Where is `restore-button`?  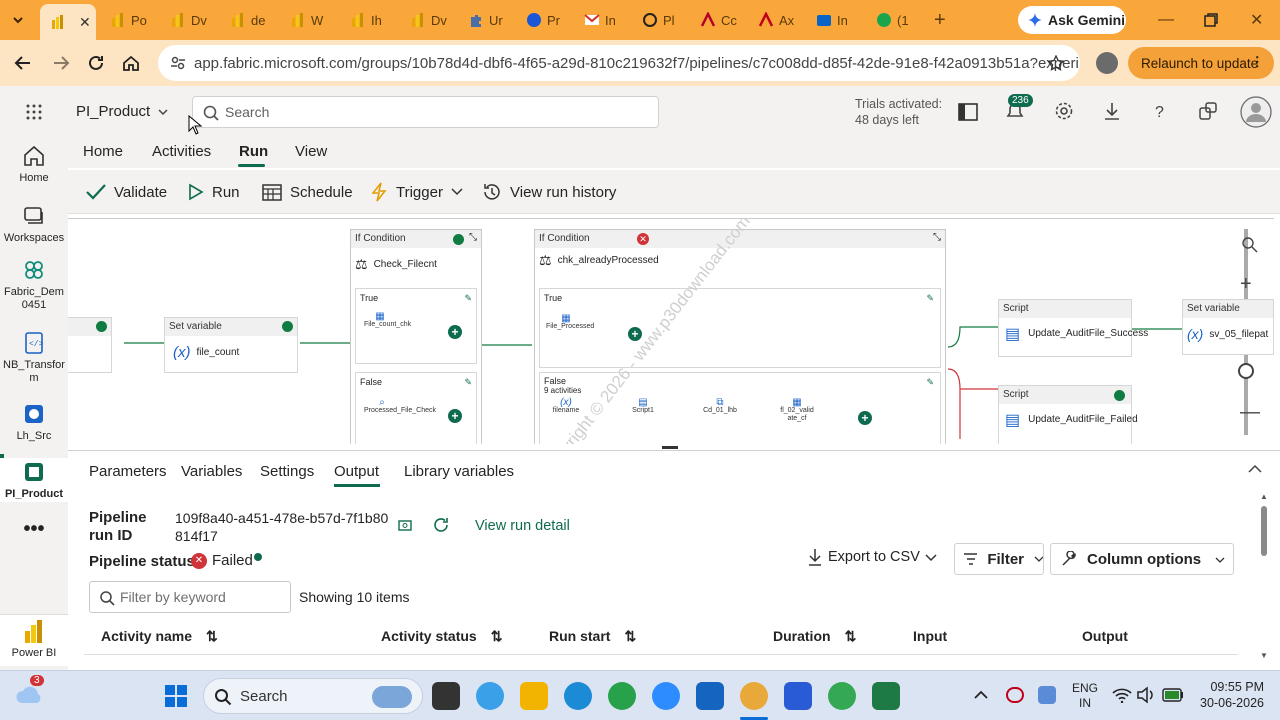 restore-button is located at coordinates (1211, 20).